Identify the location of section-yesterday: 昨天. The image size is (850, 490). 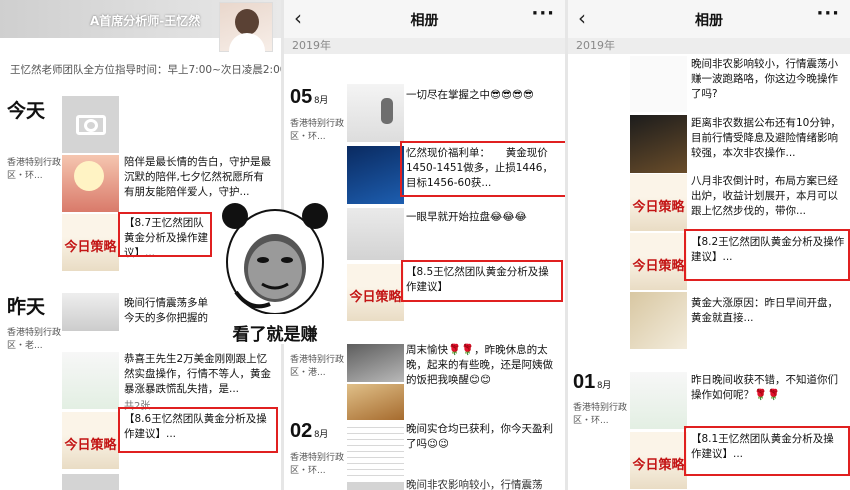
(26, 307).